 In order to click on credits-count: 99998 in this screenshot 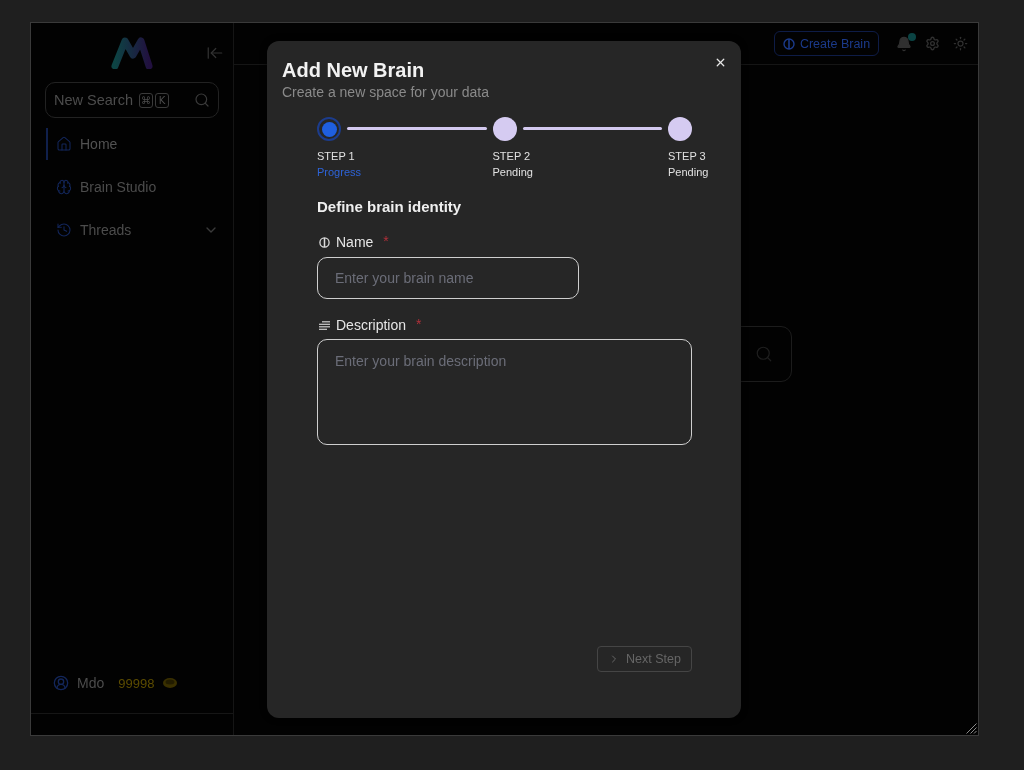, I will do `click(136, 683)`.